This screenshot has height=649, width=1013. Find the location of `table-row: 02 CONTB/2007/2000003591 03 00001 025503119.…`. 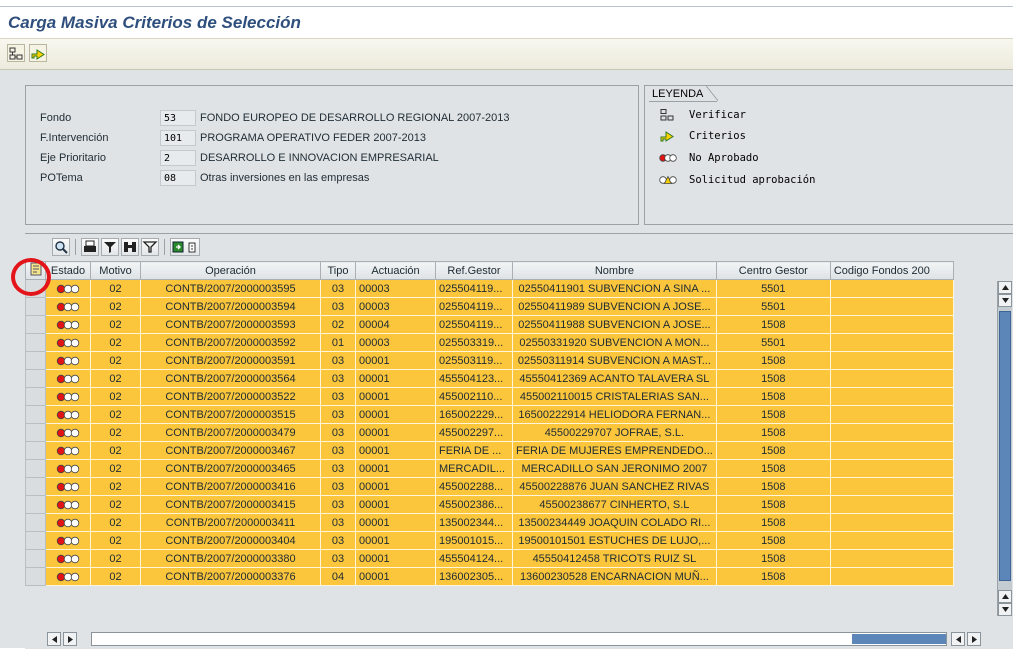

table-row: 02 CONTB/2007/2000003591 03 00001 025503119.… is located at coordinates (489, 360).